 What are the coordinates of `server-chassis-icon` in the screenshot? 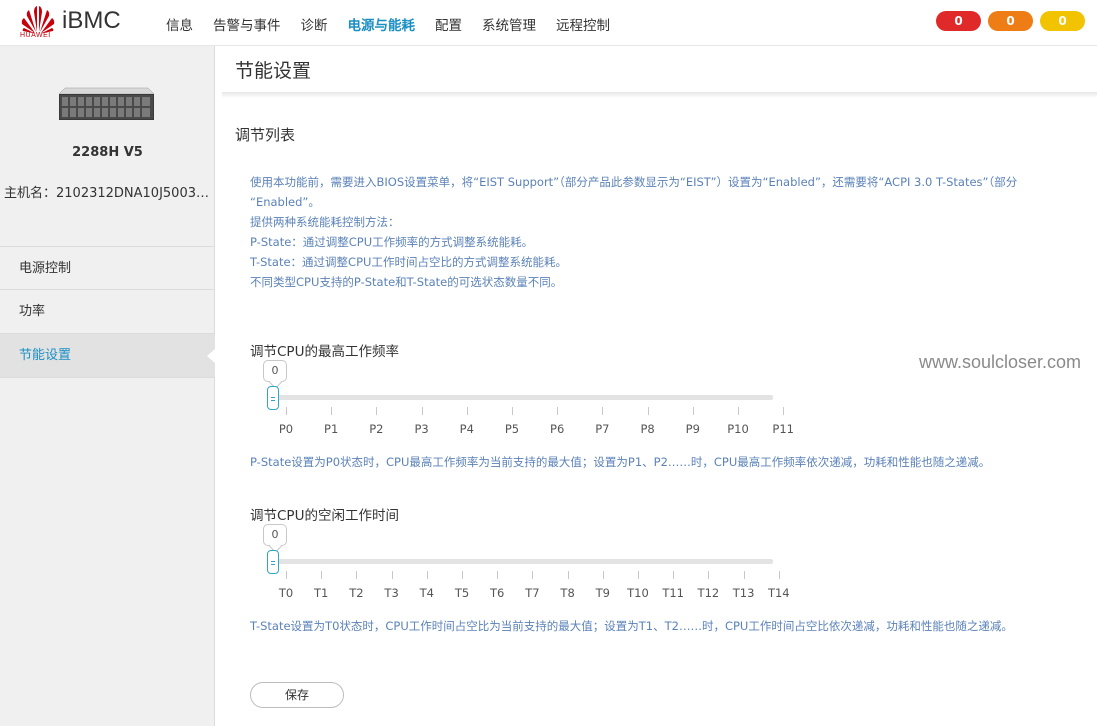 It's located at (106, 103).